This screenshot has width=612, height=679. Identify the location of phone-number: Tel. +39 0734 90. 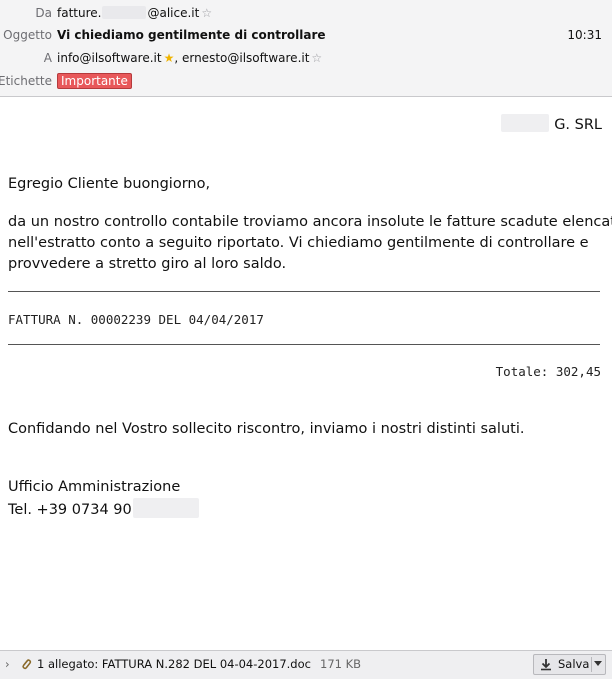
(104, 509).